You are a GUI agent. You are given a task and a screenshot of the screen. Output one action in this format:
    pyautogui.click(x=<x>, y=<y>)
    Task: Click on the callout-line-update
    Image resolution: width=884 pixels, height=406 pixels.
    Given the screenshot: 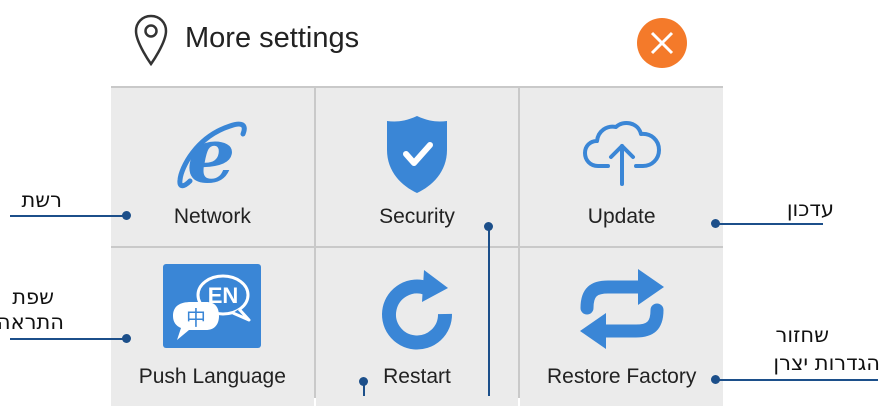 What is the action you would take?
    pyautogui.click(x=769, y=224)
    